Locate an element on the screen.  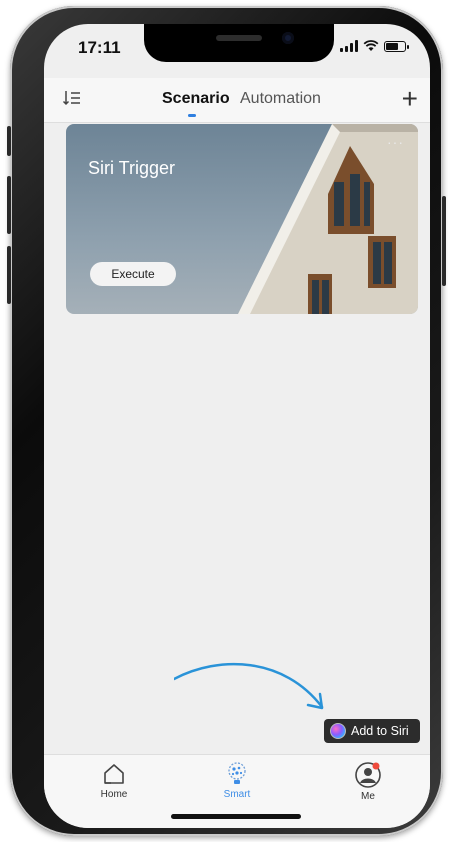
curved-arrow-icon is located at coordinates (249, 686).